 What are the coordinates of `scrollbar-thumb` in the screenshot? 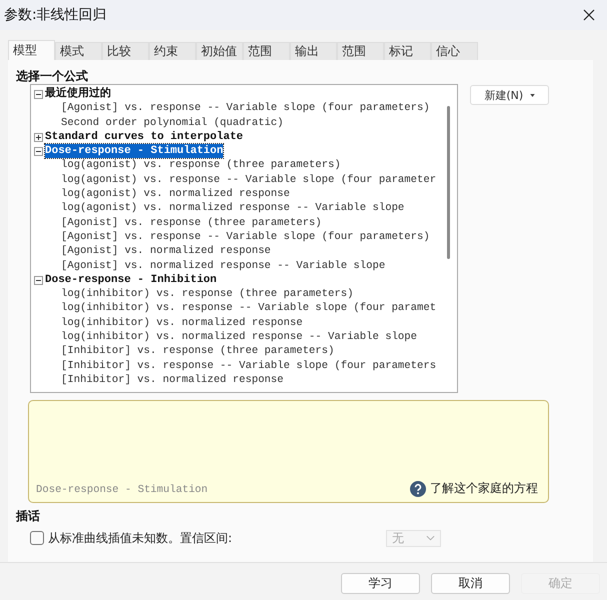 It's located at (448, 182).